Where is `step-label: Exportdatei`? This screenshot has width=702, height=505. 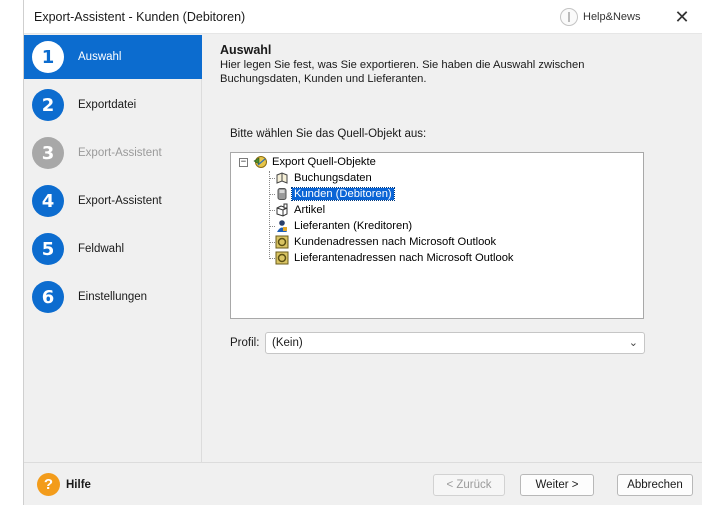
step-label: Exportdatei is located at coordinates (107, 105).